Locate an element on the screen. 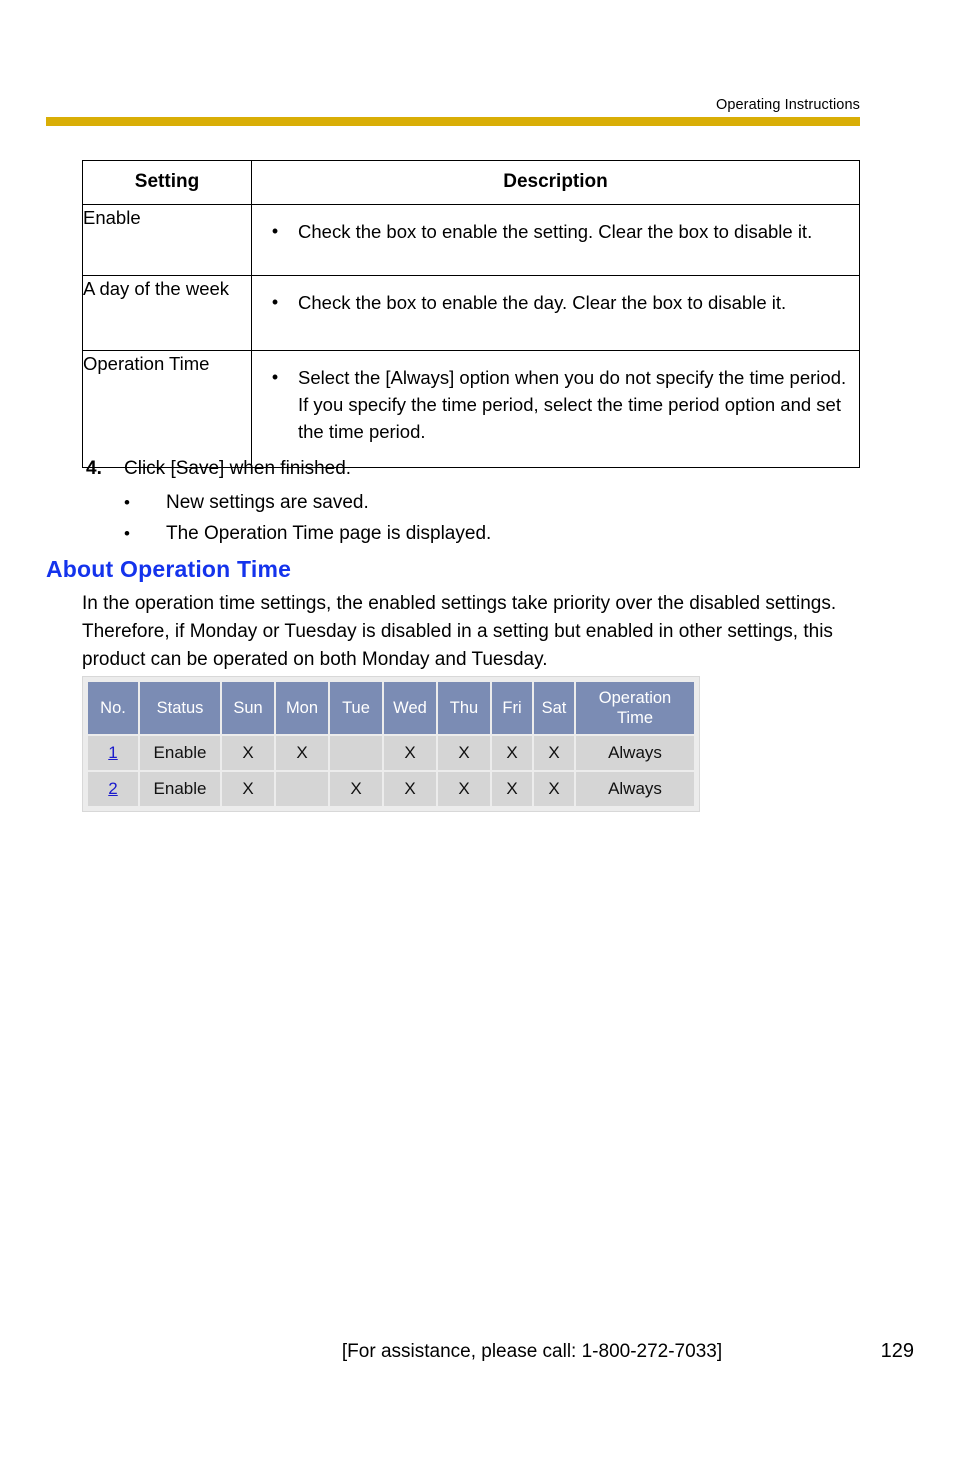  list-item: • New settings are saved. is located at coordinates (495, 502).